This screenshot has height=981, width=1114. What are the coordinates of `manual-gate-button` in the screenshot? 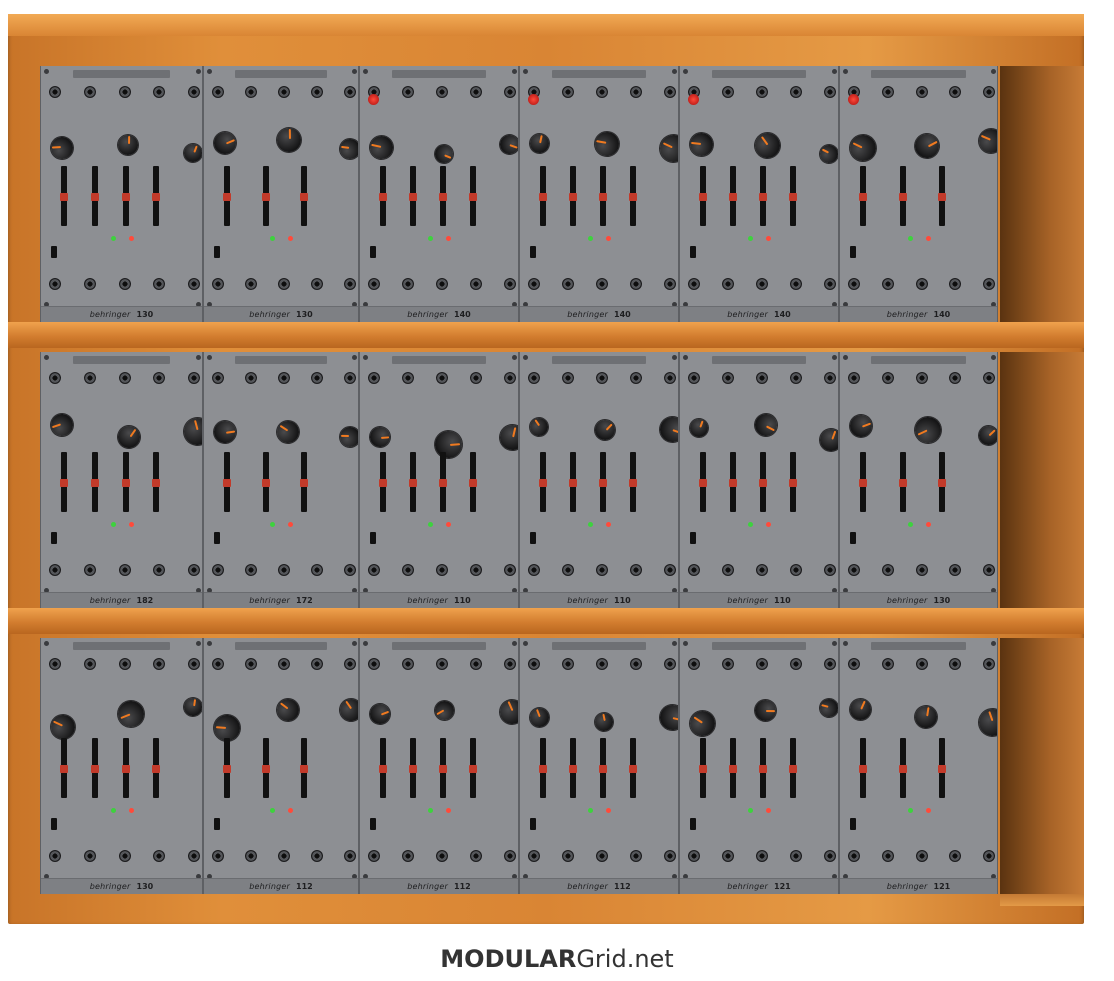 It's located at (693, 99).